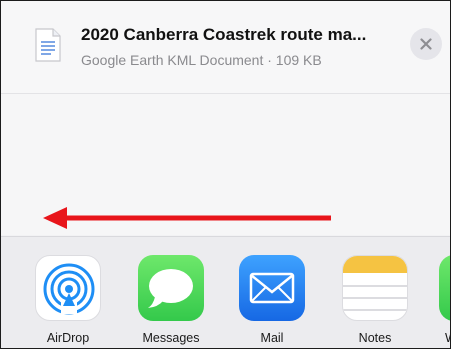 The image size is (451, 349). Describe the element at coordinates (272, 338) in the screenshot. I see `app-label: Mail` at that location.